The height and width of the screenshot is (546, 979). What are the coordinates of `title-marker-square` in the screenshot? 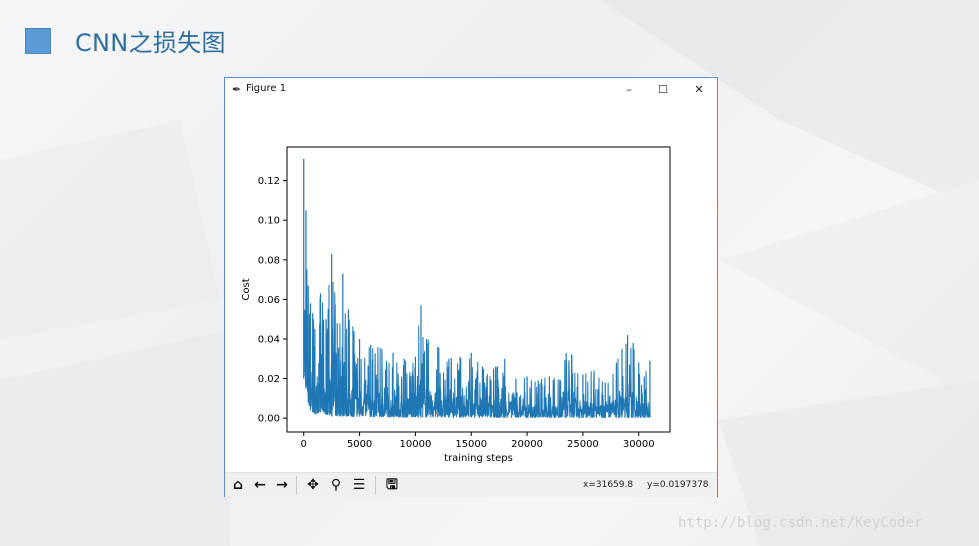 It's located at (38, 40).